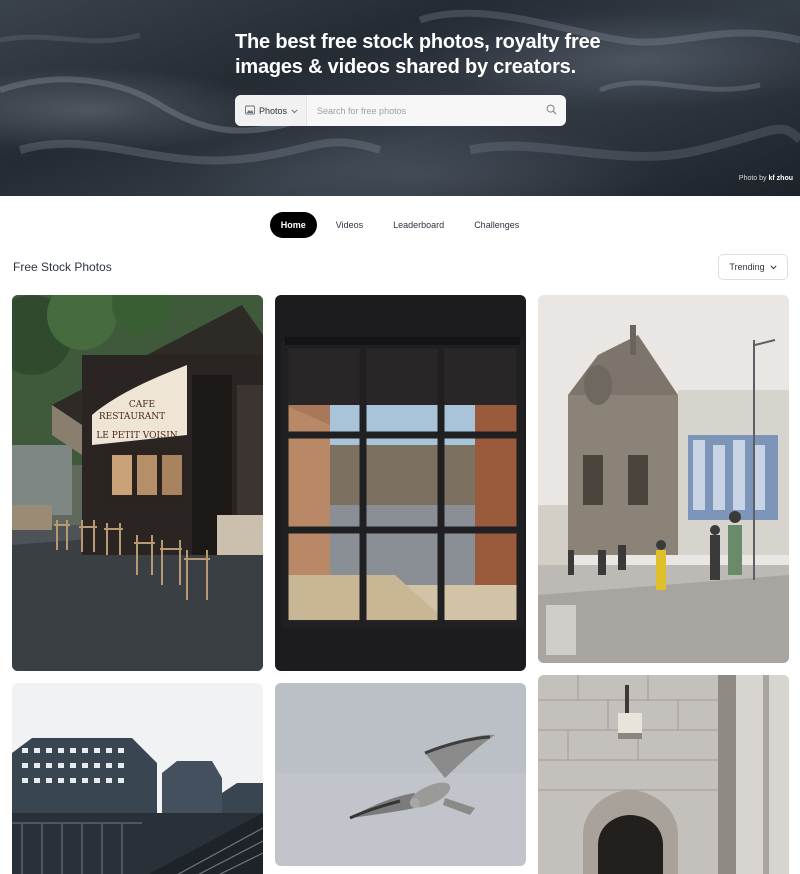 The width and height of the screenshot is (800, 874). I want to click on hero-title-line-2: images & videos shared by creators., so click(405, 67).